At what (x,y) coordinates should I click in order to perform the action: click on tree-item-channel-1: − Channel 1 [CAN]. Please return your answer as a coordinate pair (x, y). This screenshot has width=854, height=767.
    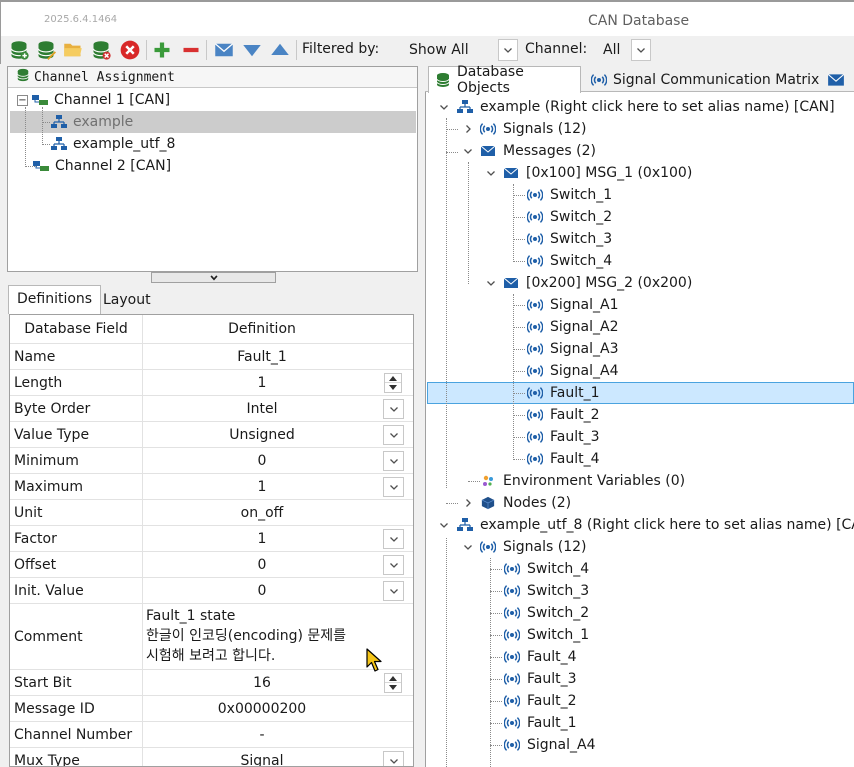
    Looking at the image, I should click on (93, 100).